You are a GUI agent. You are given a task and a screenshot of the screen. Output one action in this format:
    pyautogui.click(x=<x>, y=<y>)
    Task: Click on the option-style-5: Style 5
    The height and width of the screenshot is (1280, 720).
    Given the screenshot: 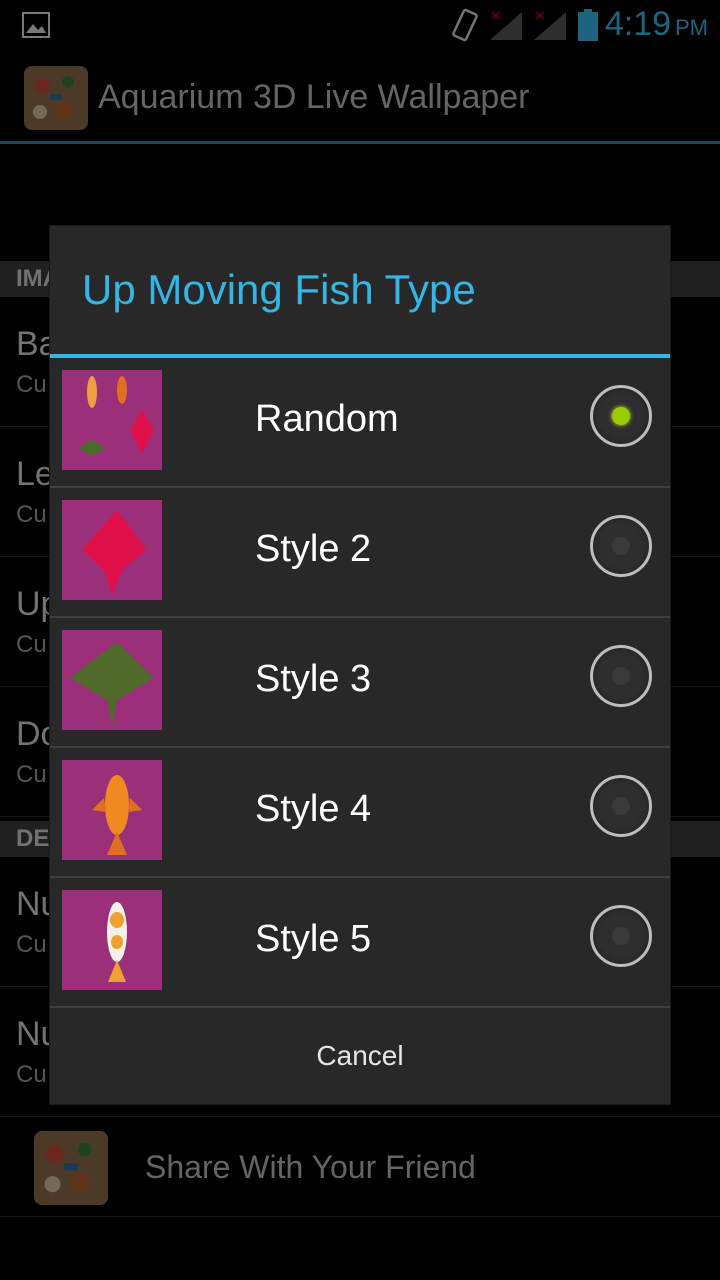 What is the action you would take?
    pyautogui.click(x=360, y=943)
    